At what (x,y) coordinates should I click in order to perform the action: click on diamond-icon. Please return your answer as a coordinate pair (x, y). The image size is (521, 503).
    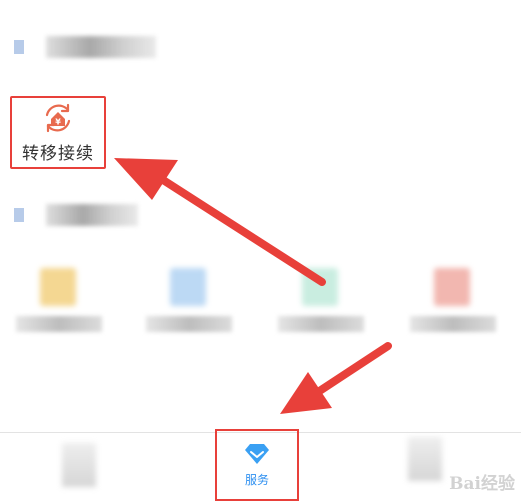
    Looking at the image, I should click on (257, 453).